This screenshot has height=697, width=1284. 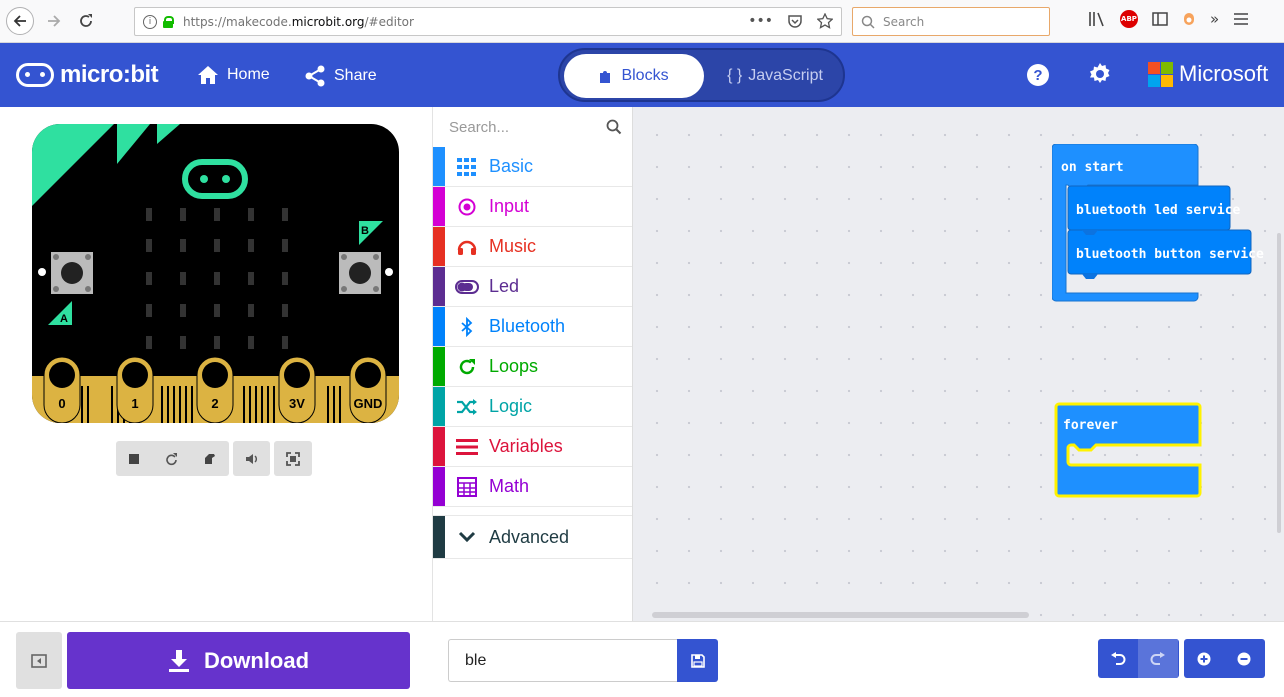 What do you see at coordinates (210, 459) in the screenshot?
I see `slowmo-icon` at bounding box center [210, 459].